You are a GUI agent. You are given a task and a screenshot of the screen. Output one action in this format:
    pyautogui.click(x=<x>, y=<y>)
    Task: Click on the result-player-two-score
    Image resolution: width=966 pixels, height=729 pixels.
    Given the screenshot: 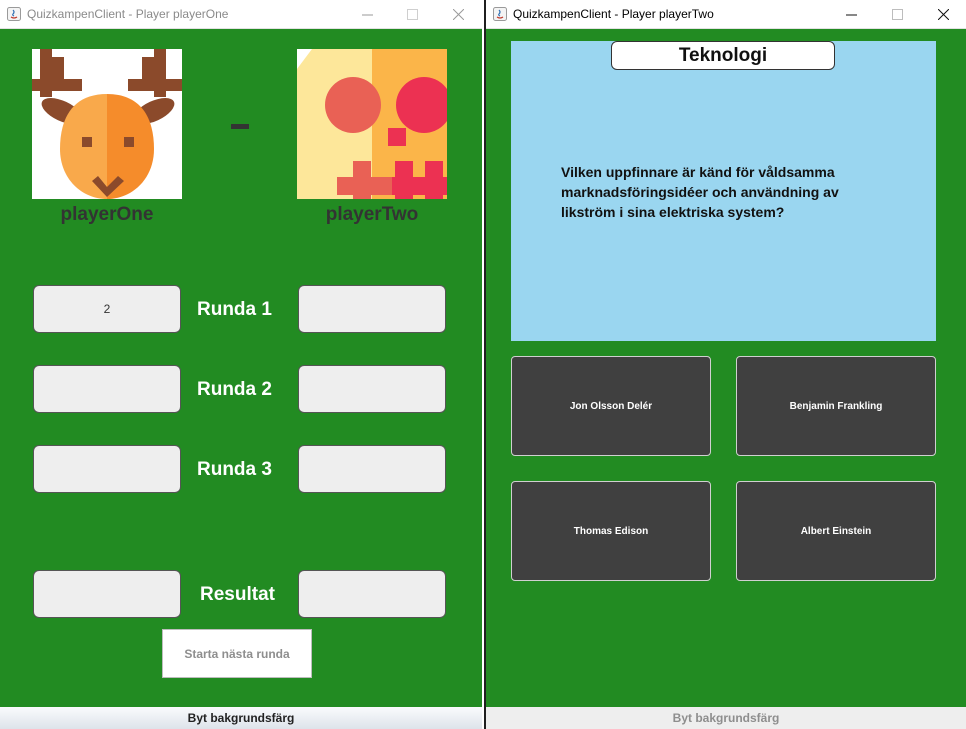 What is the action you would take?
    pyautogui.click(x=372, y=594)
    